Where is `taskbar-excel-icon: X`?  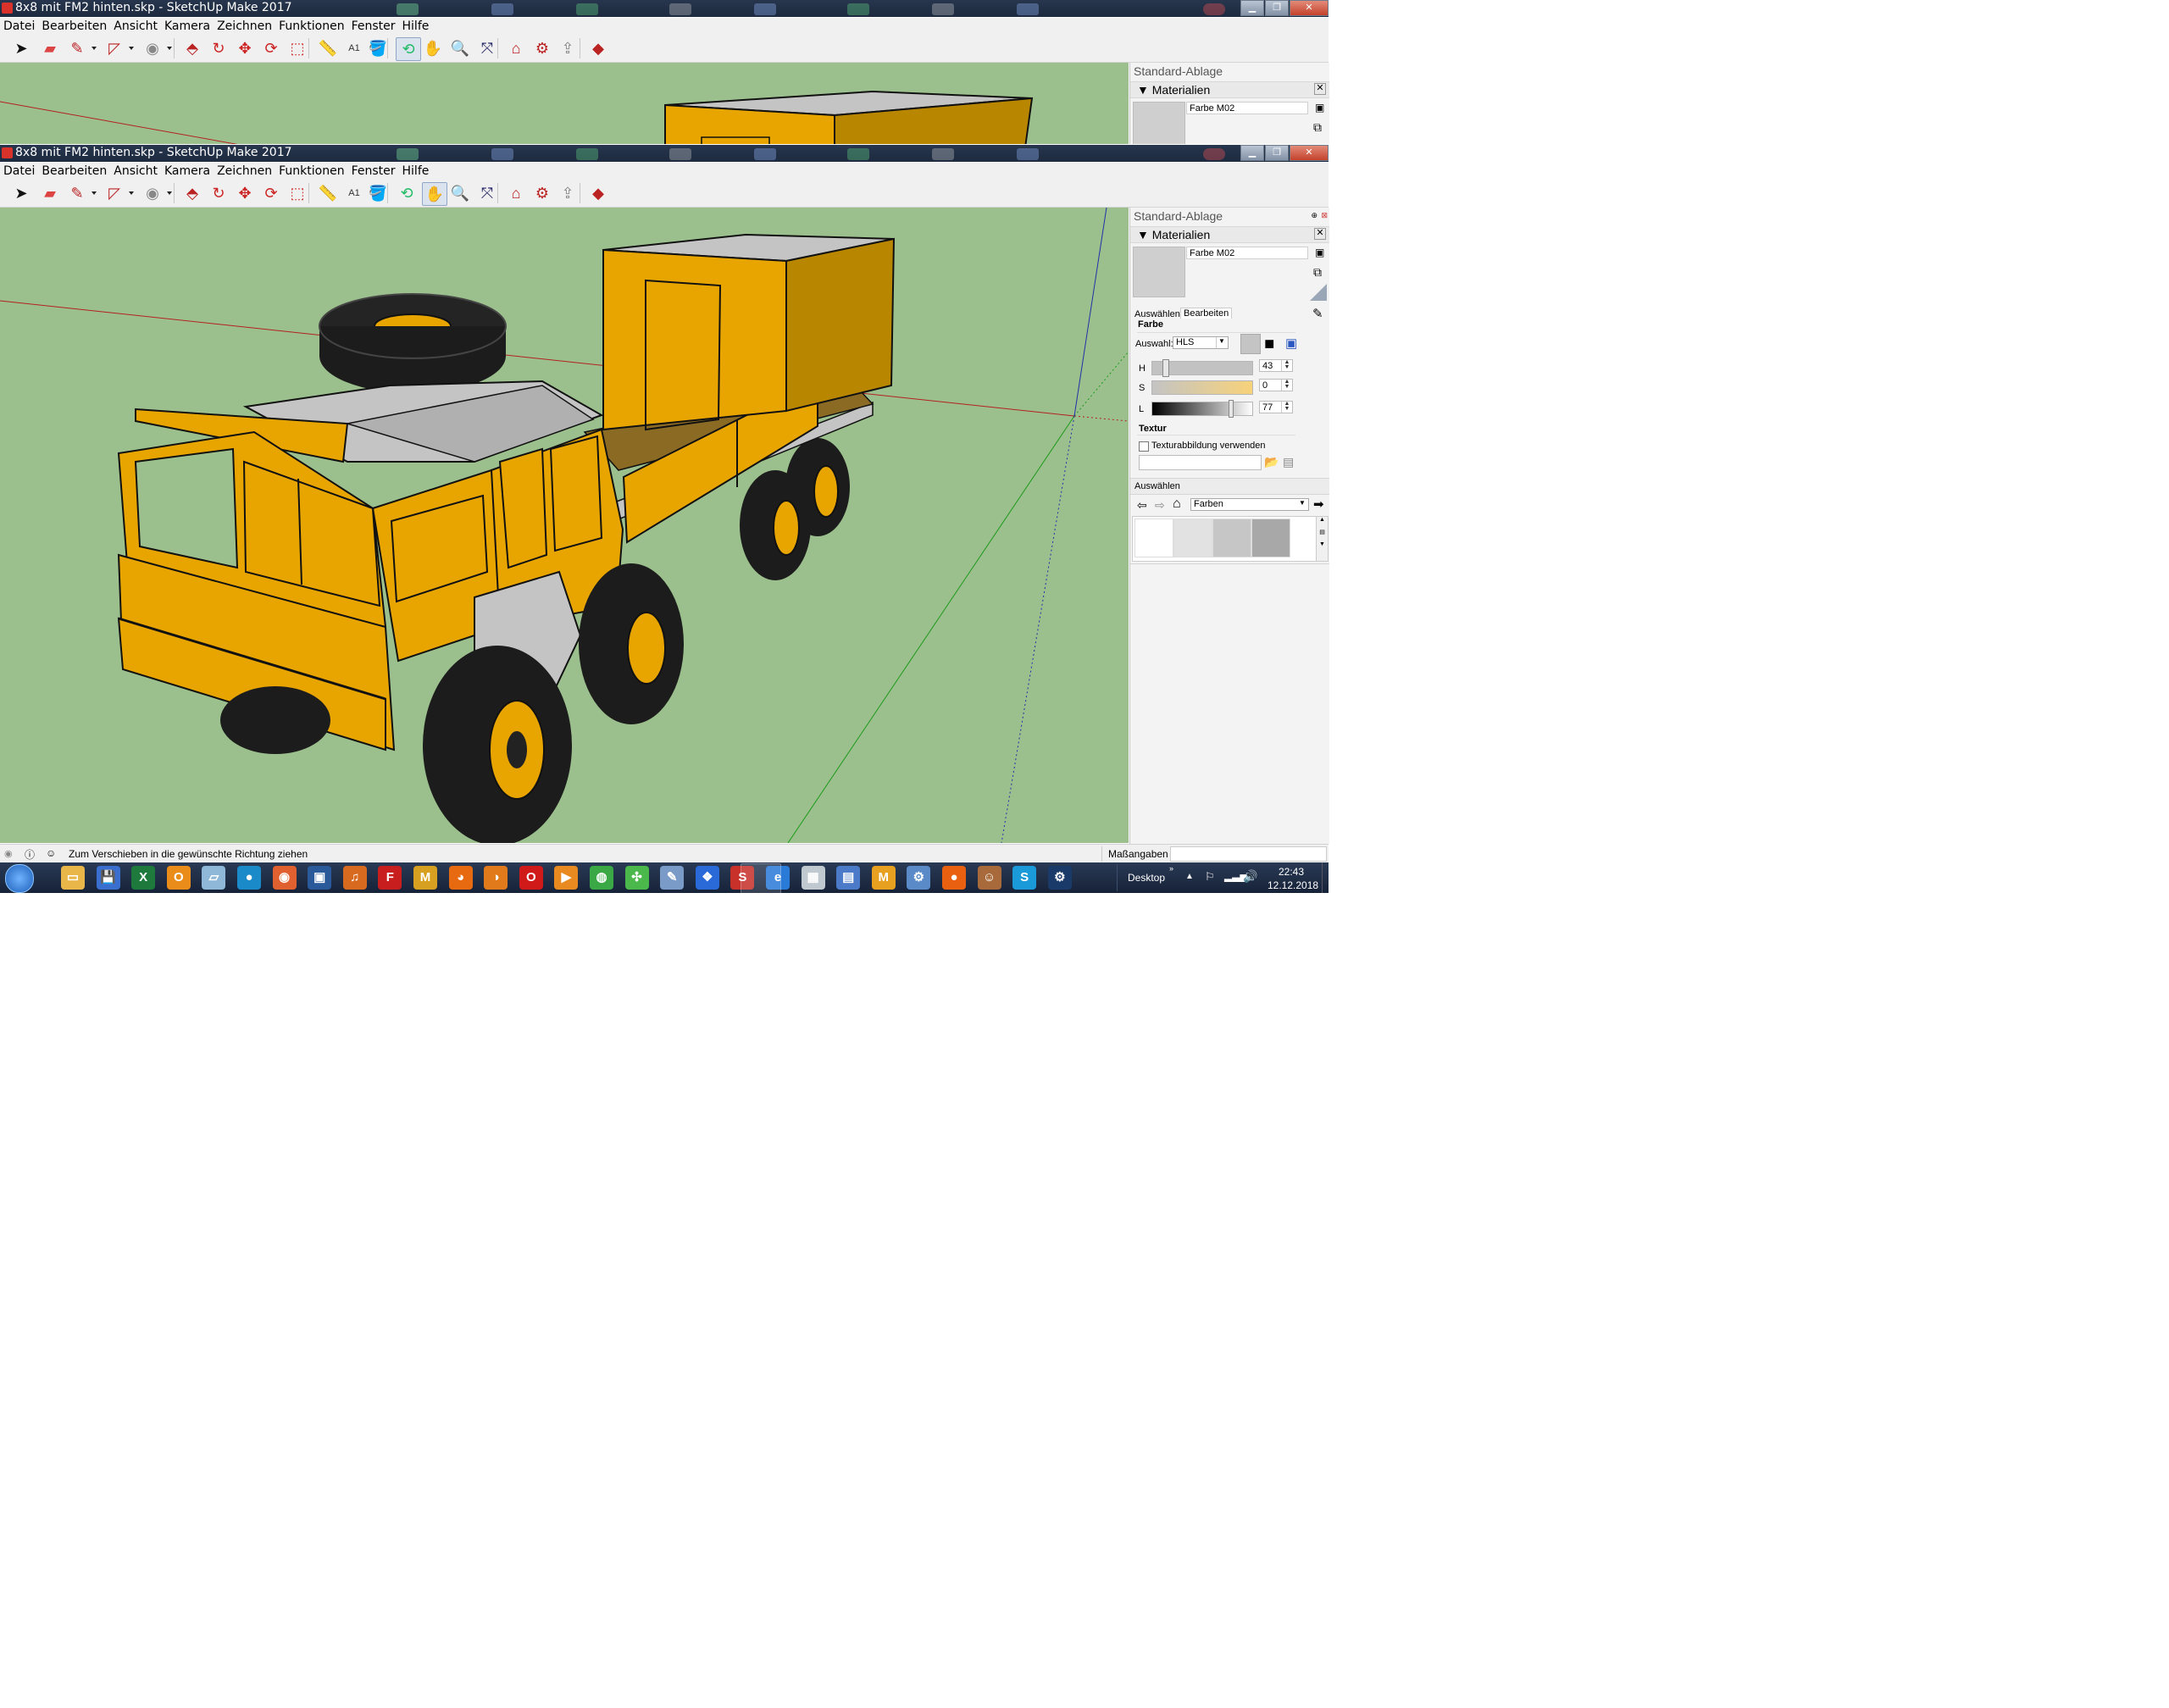
taskbar-excel-icon: X is located at coordinates (143, 878).